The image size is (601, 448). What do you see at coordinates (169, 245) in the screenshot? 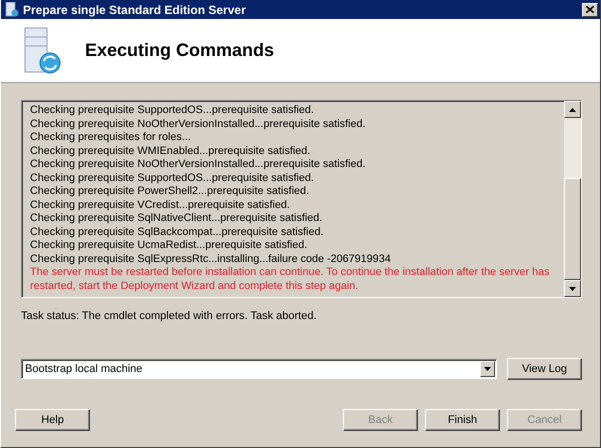
I see `log-line: Checking prerequisite UcmaRedist...prerequisite satisfied.` at bounding box center [169, 245].